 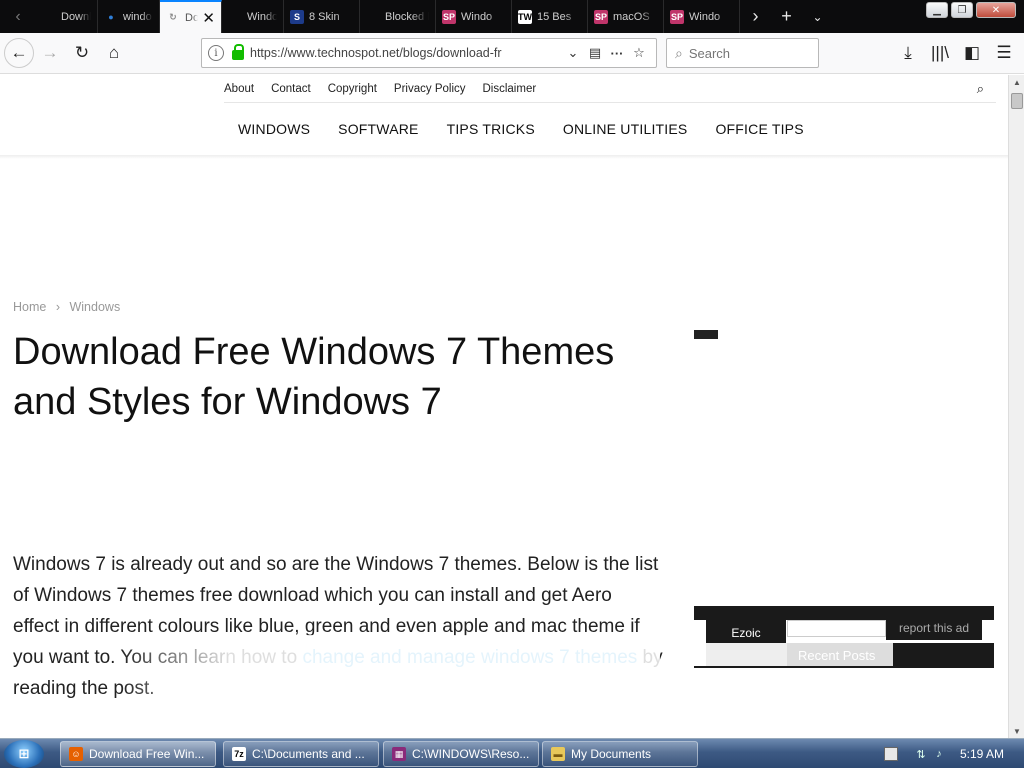 I want to click on menu-button: ☰, so click(x=1004, y=53).